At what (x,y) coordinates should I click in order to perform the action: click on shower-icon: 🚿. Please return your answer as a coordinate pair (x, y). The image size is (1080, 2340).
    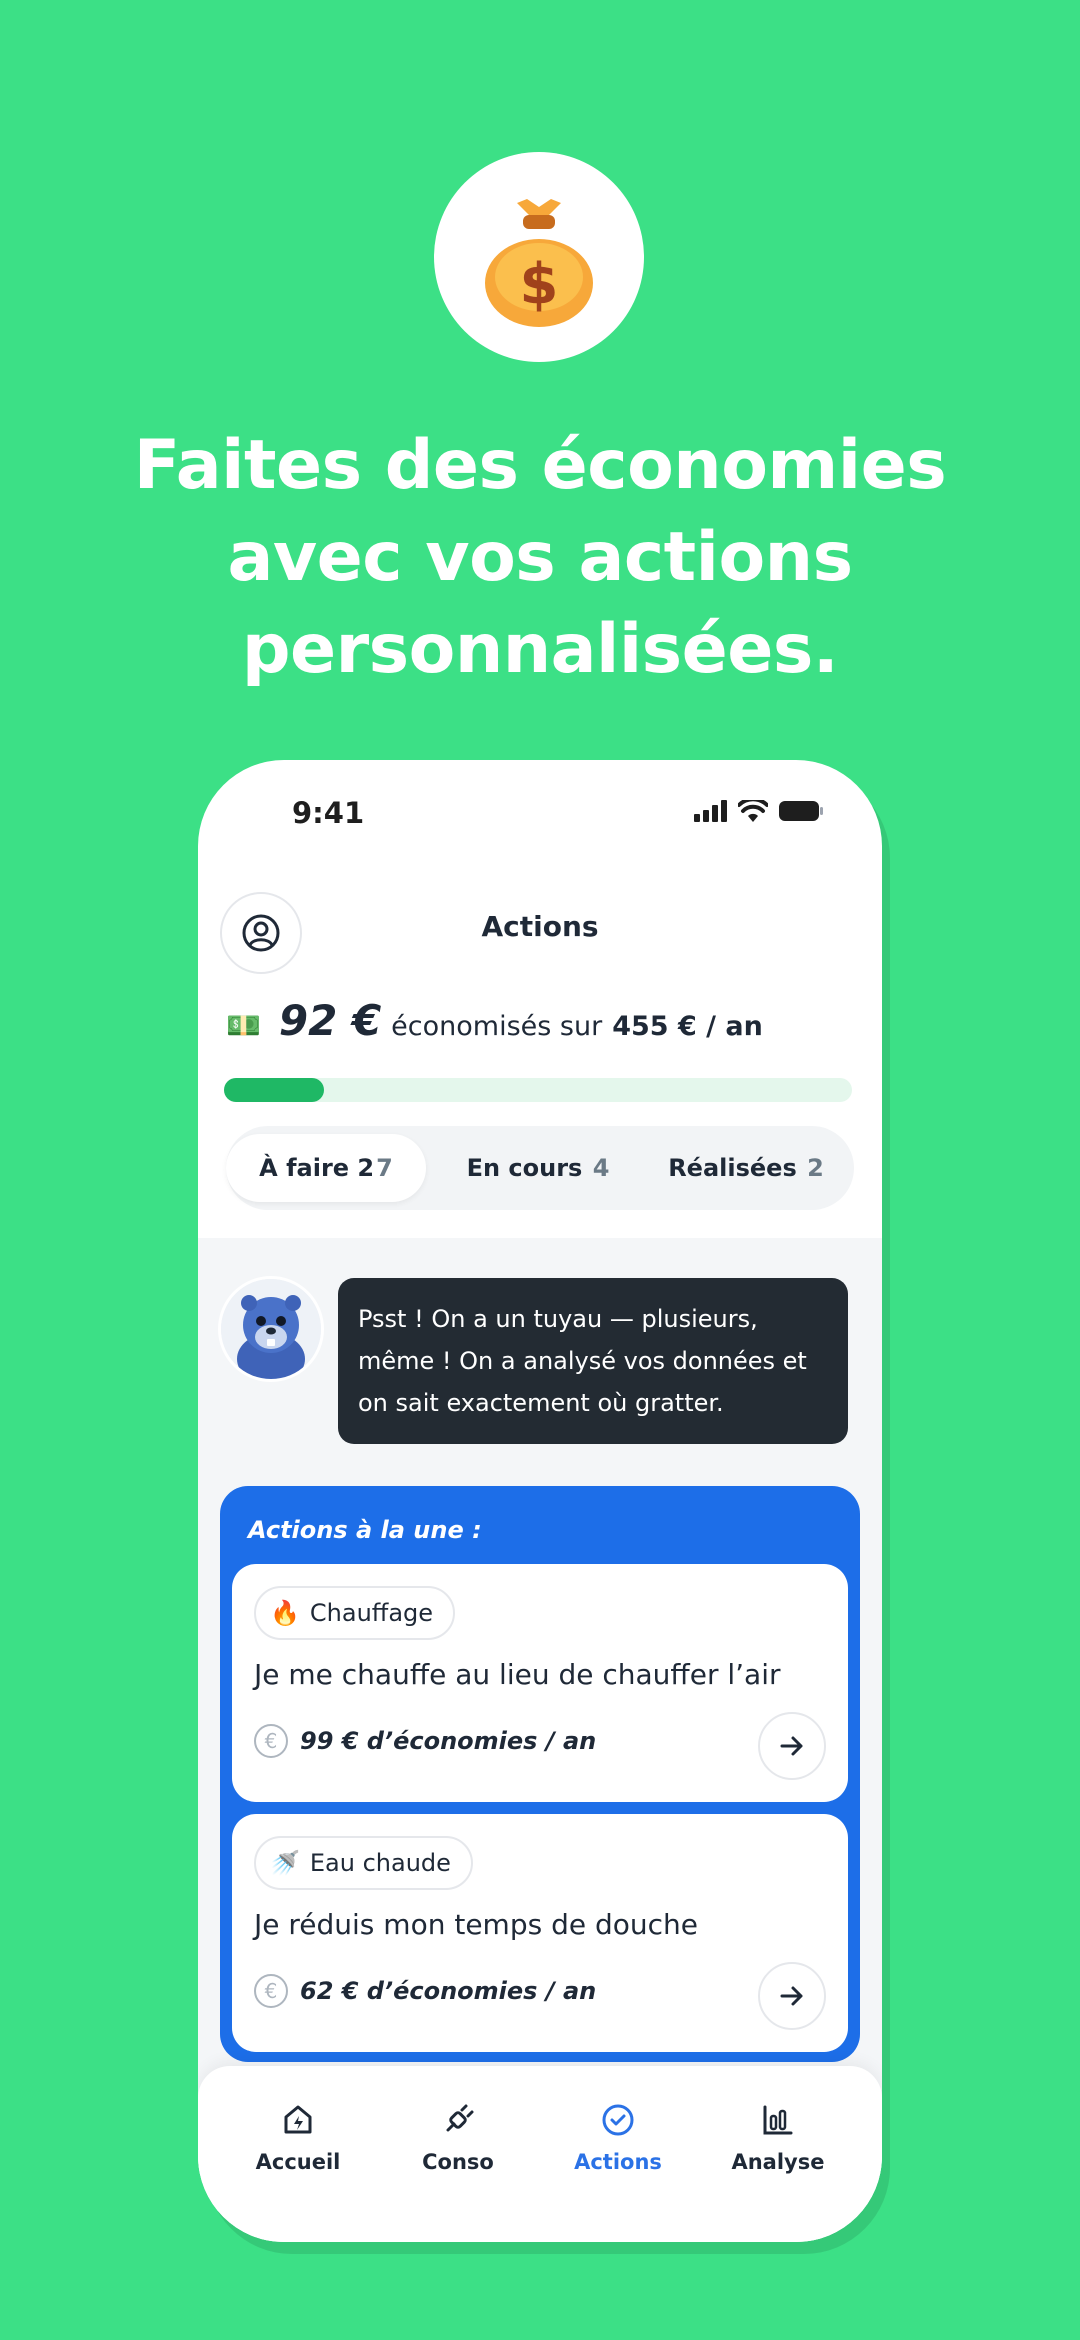
    Looking at the image, I should click on (285, 1863).